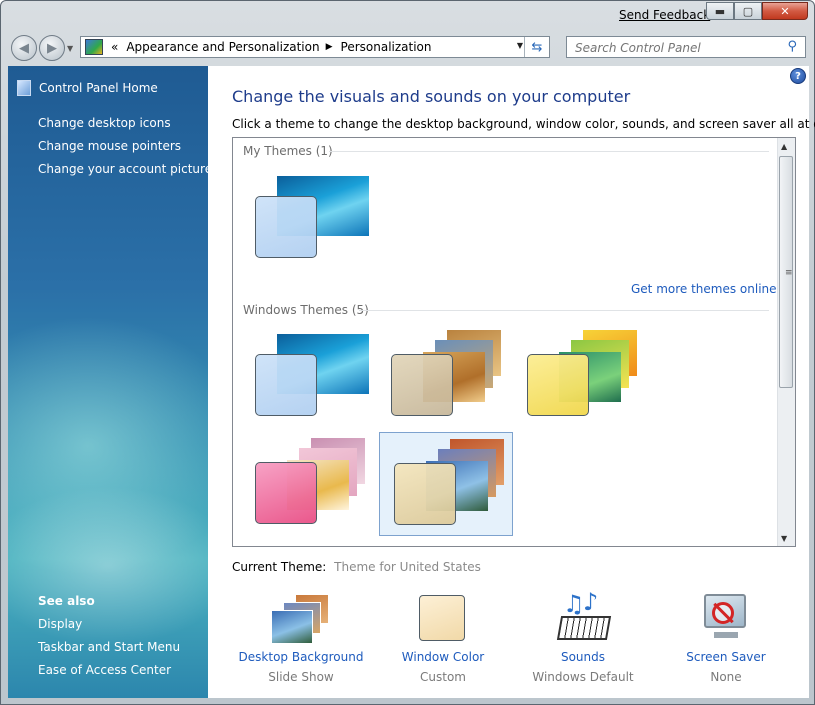 The image size is (815, 705). I want to click on search-input, so click(680, 48).